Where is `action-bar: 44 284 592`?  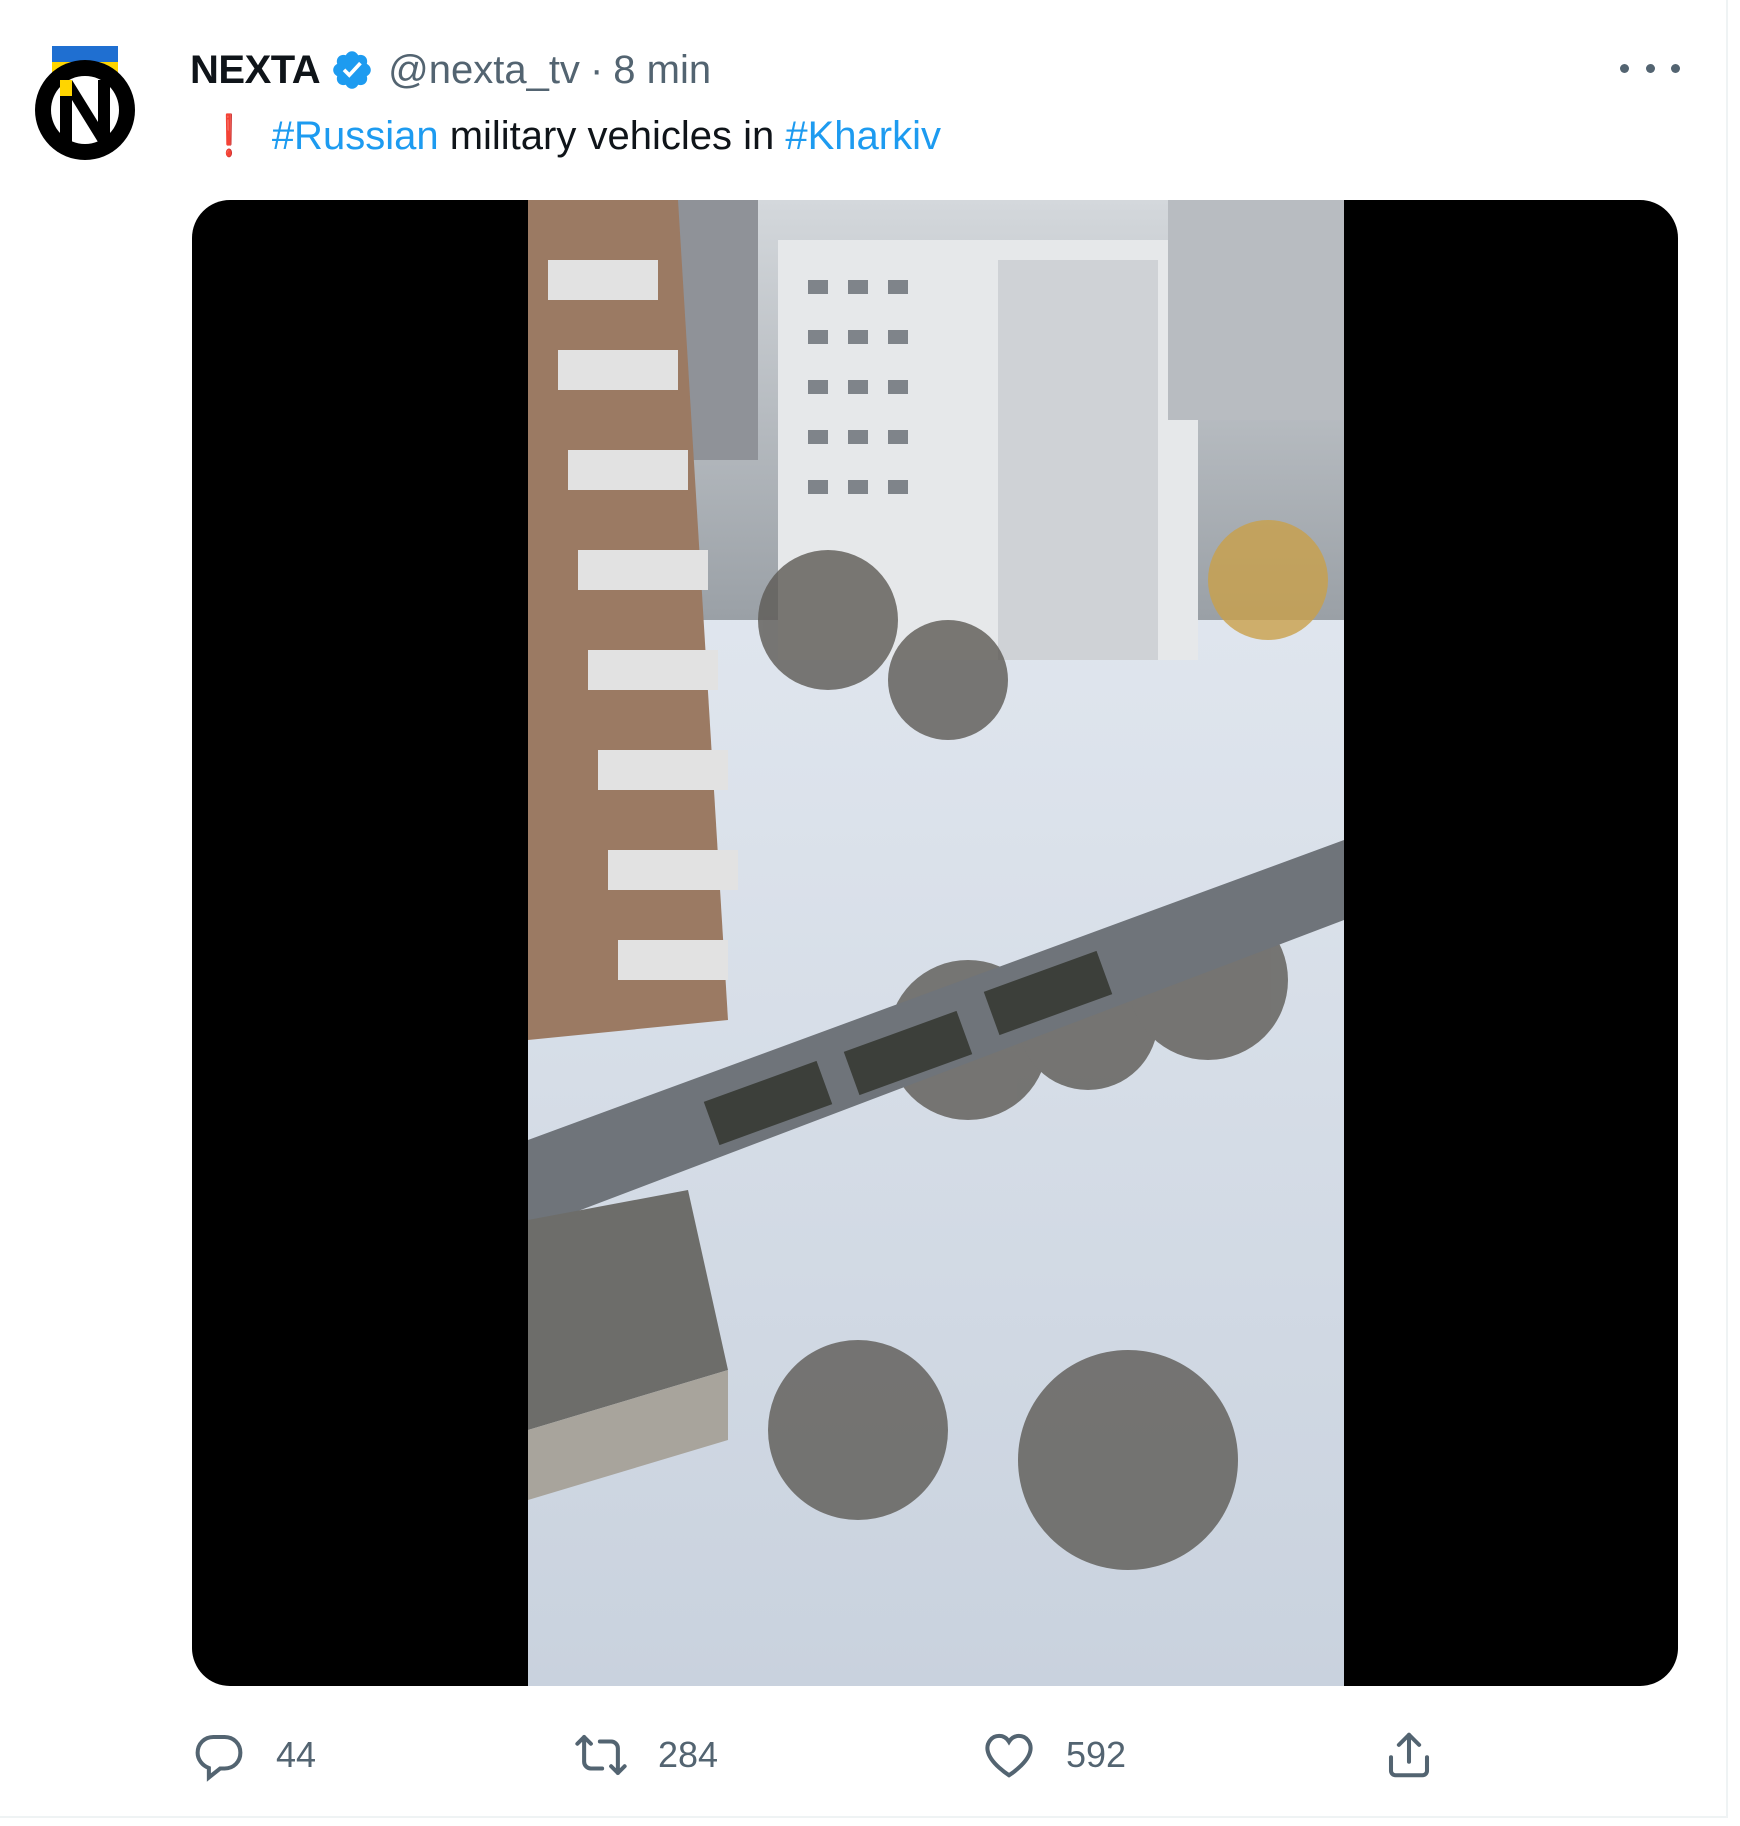
action-bar: 44 284 592 is located at coordinates (842, 1755).